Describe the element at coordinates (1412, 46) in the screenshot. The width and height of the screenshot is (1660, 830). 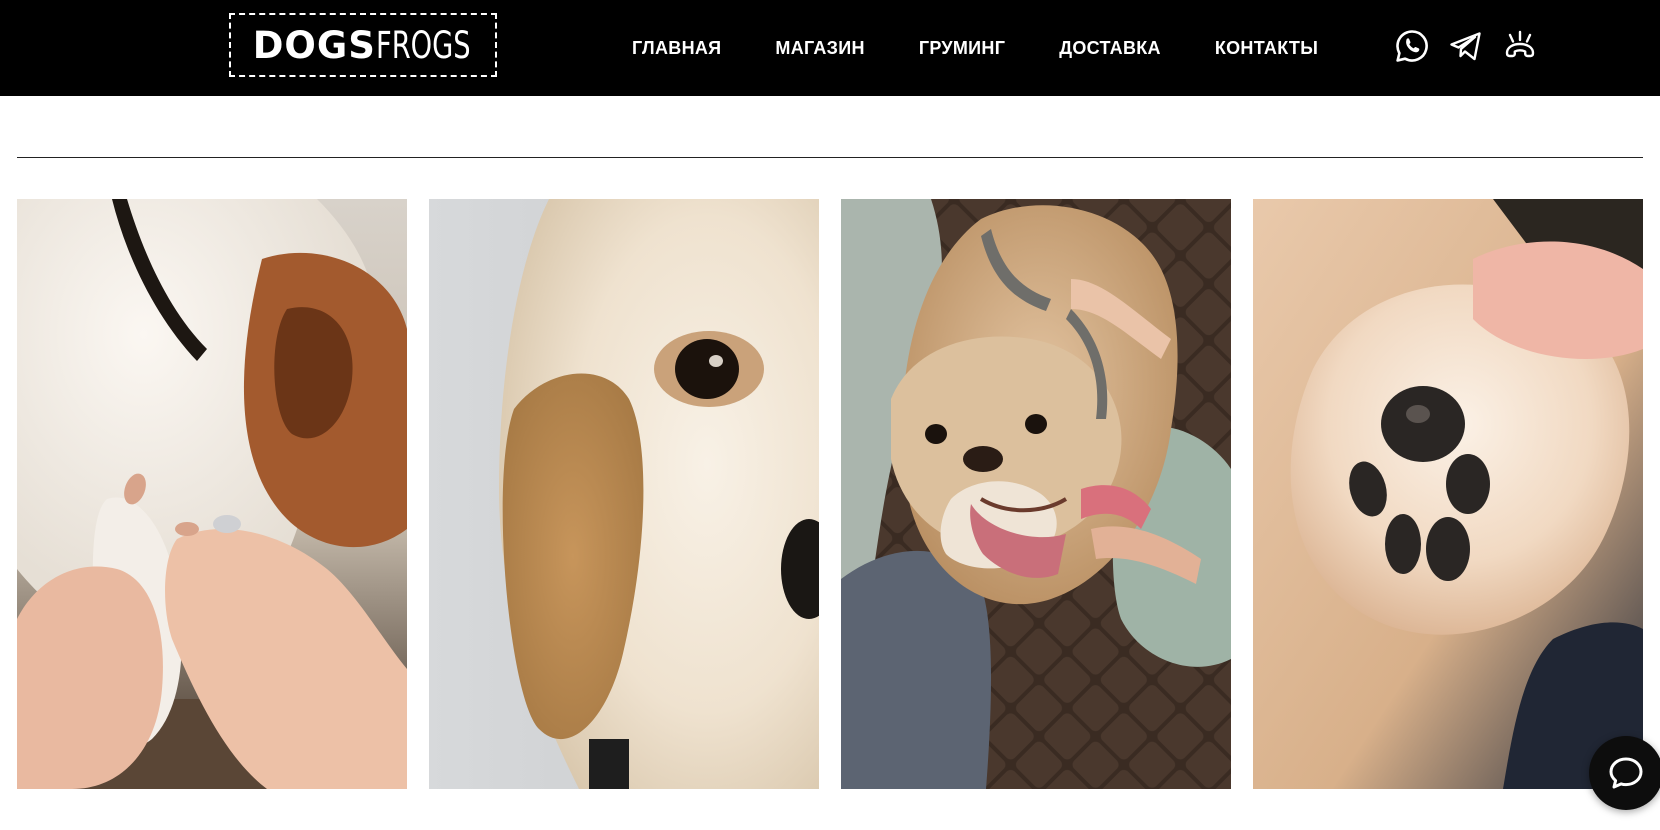
I see `whatsapp-icon` at that location.